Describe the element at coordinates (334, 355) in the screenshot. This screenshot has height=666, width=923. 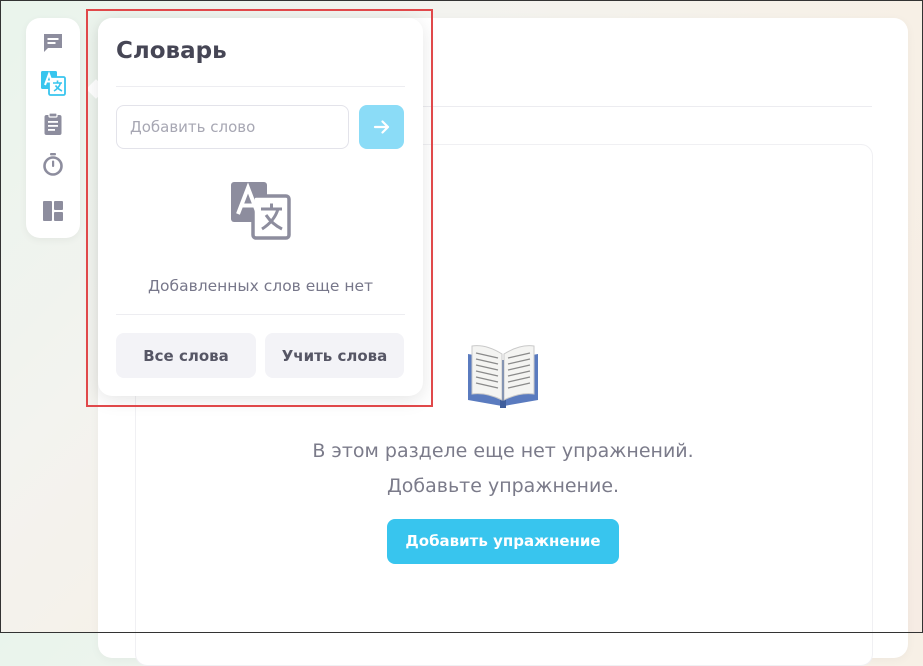
I see `learn-words-button: Учить слова` at that location.